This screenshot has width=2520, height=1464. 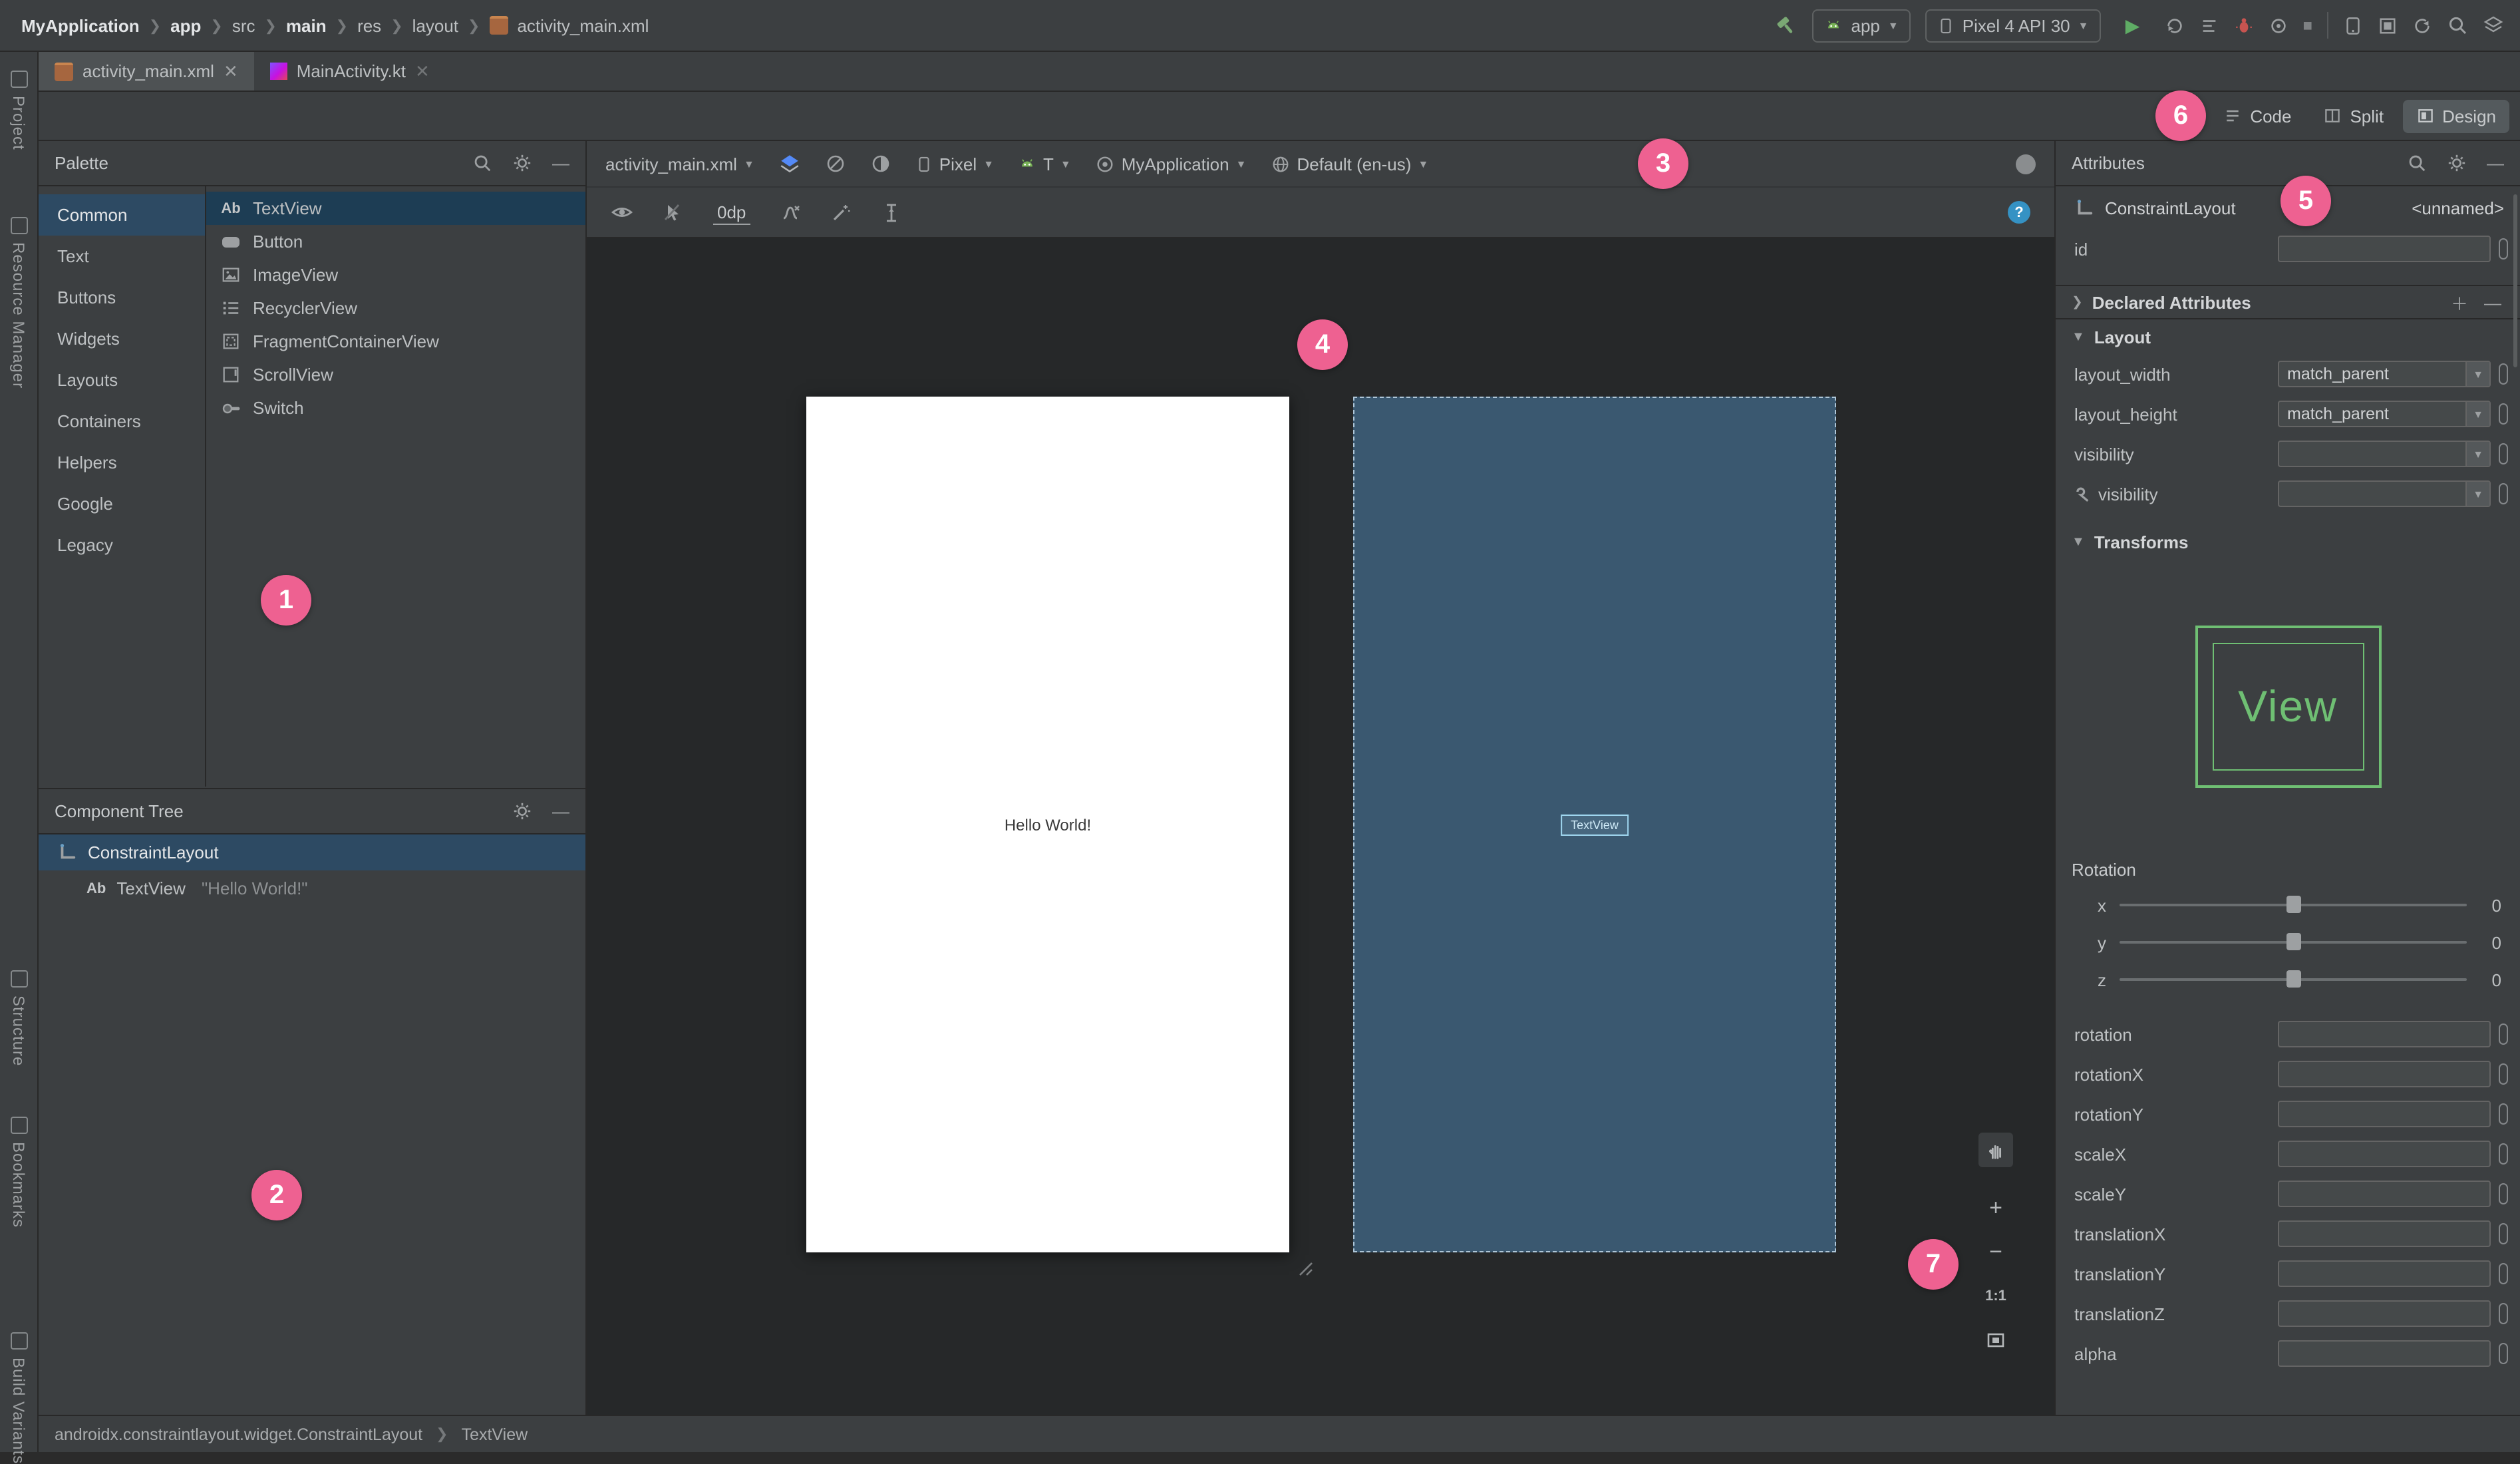 I want to click on rotation-field, so click(x=2384, y=1034).